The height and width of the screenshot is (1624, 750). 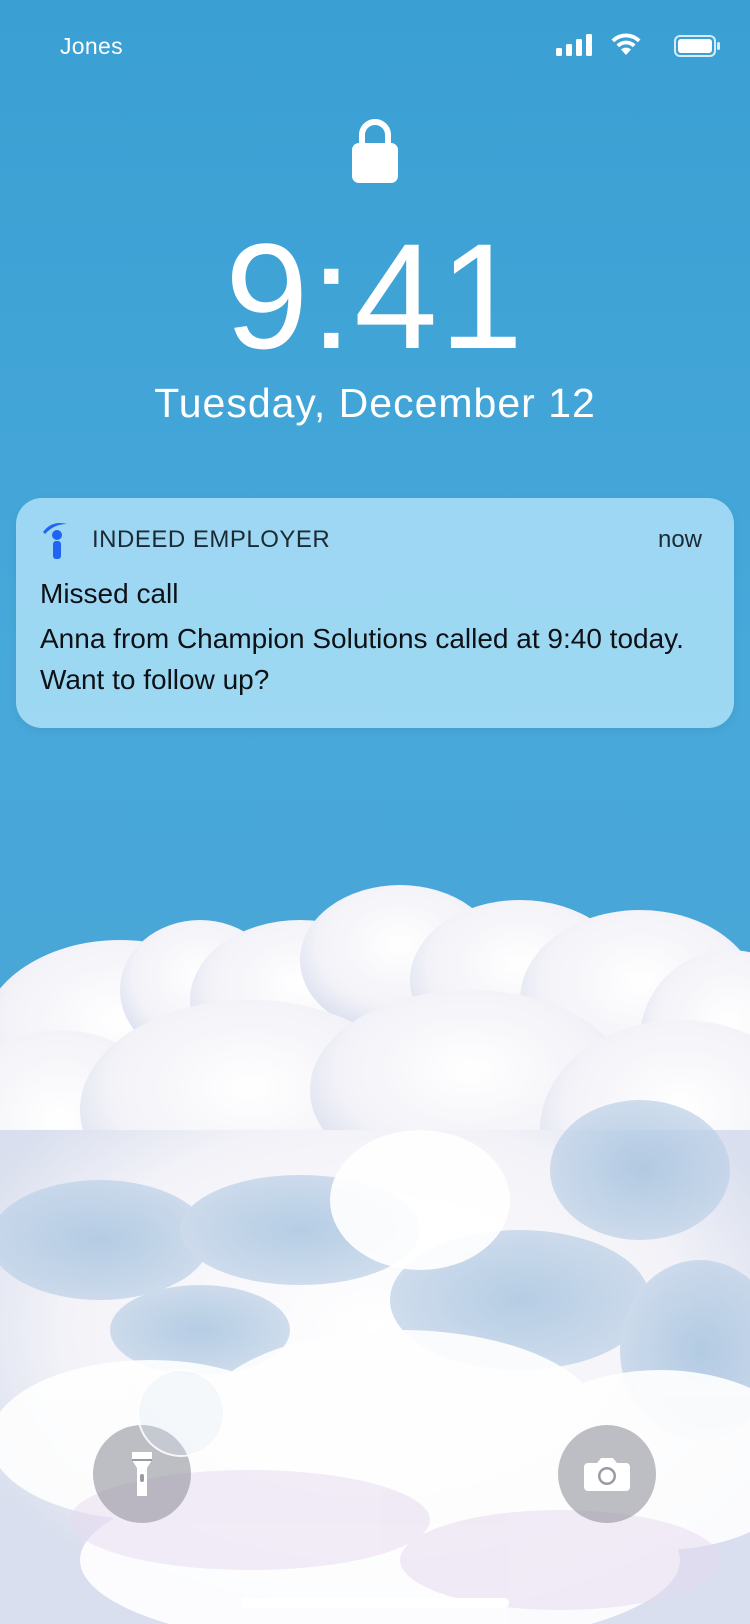 What do you see at coordinates (55, 541) in the screenshot?
I see `indeed-icon` at bounding box center [55, 541].